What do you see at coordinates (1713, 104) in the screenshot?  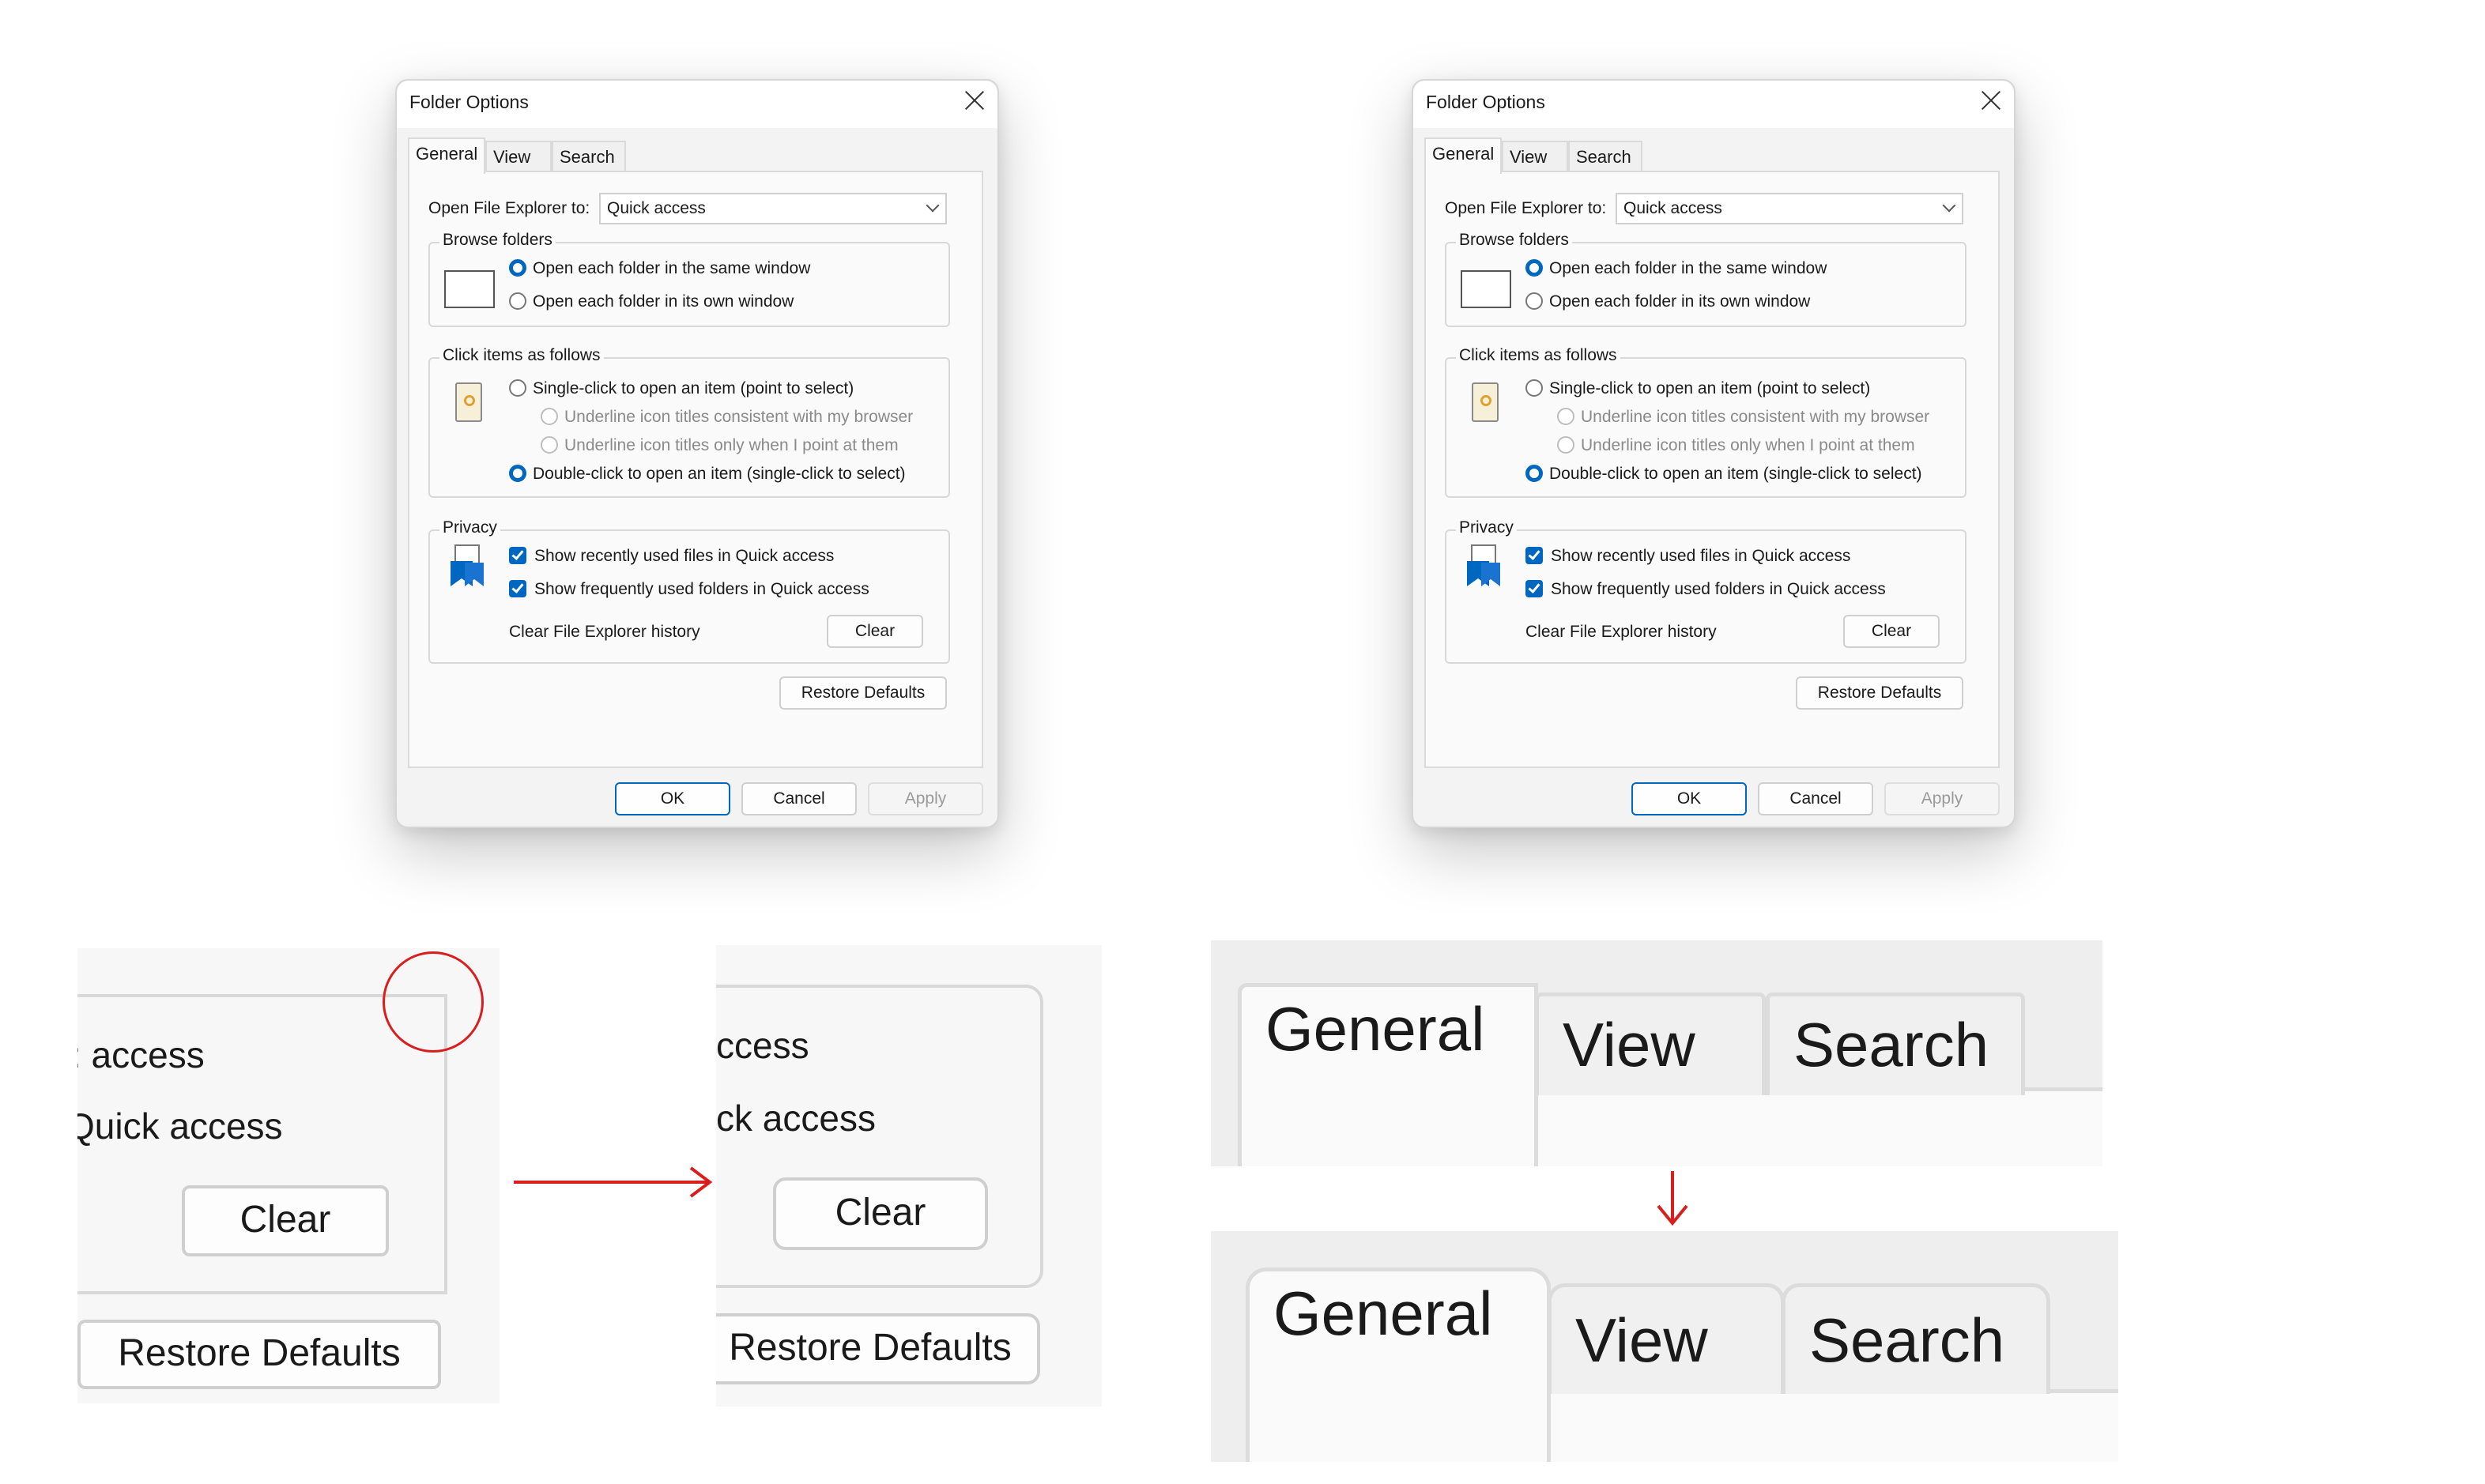 I see `title-bar: Folder Options` at bounding box center [1713, 104].